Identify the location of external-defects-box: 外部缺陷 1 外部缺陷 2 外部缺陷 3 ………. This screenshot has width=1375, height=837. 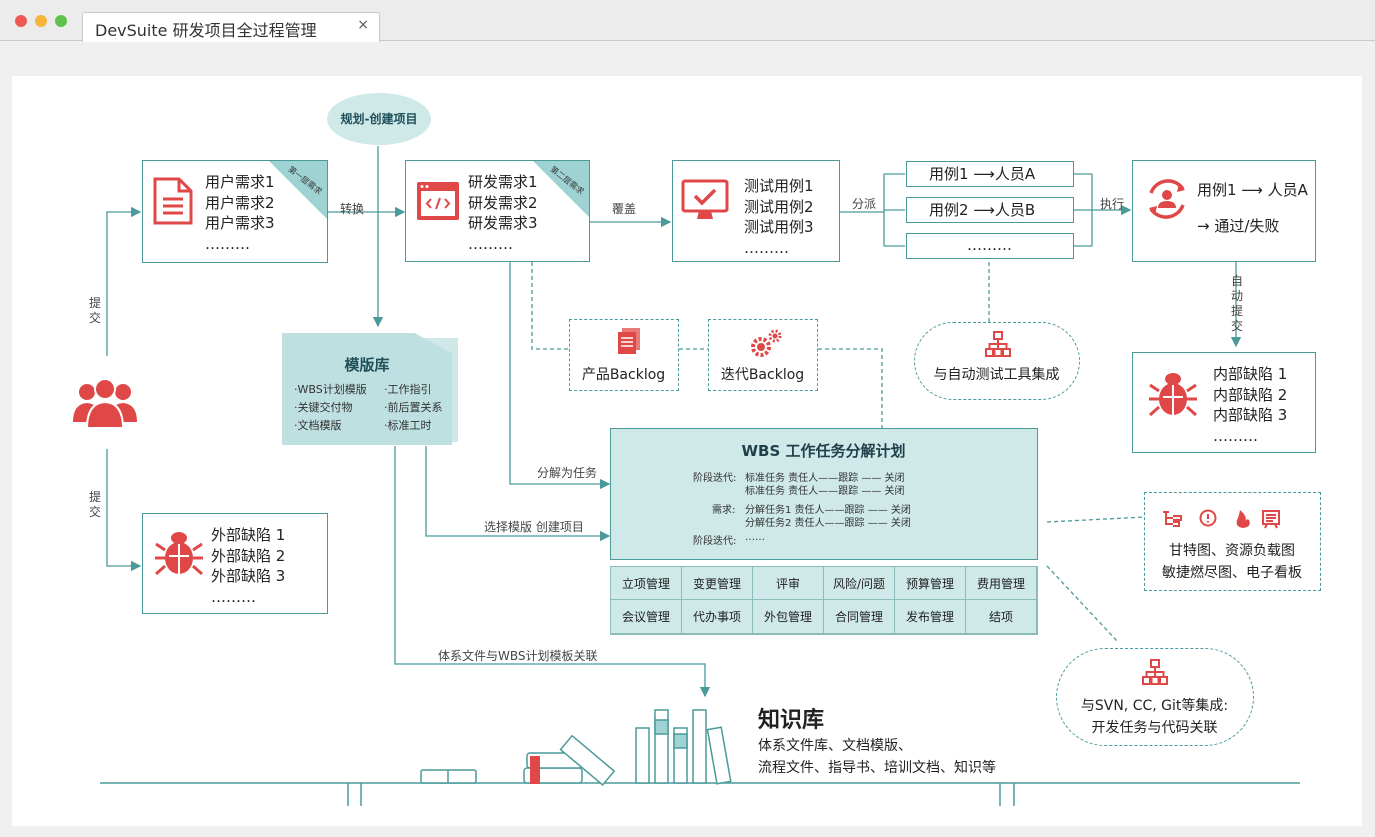
(235, 563).